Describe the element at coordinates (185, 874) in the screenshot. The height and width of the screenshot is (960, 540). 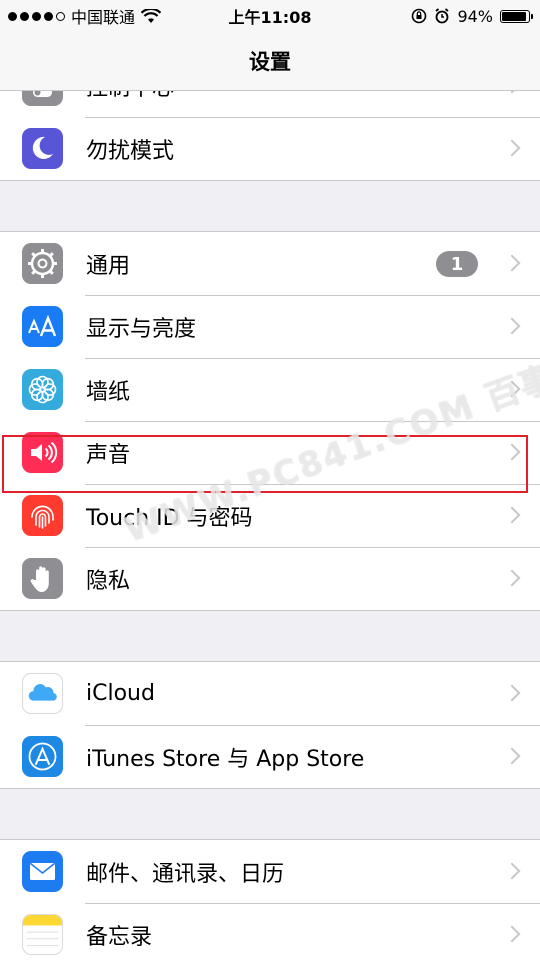
I see `row-label: 邮件、通讯录、日历` at that location.